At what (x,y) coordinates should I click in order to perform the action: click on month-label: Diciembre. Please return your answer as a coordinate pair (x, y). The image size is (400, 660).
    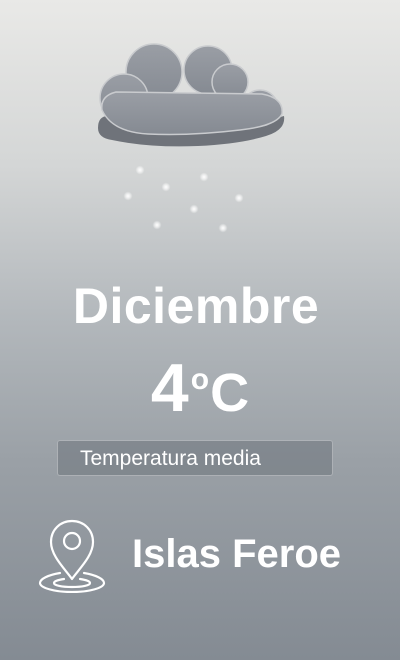
    Looking at the image, I should click on (196, 306).